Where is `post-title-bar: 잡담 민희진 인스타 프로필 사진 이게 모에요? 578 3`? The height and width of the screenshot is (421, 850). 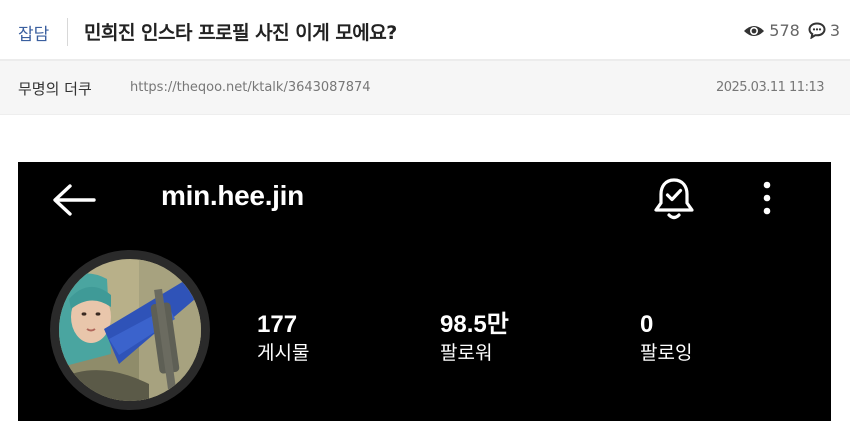 post-title-bar: 잡담 민희진 인스타 프로필 사진 이게 모에요? 578 3 is located at coordinates (425, 31).